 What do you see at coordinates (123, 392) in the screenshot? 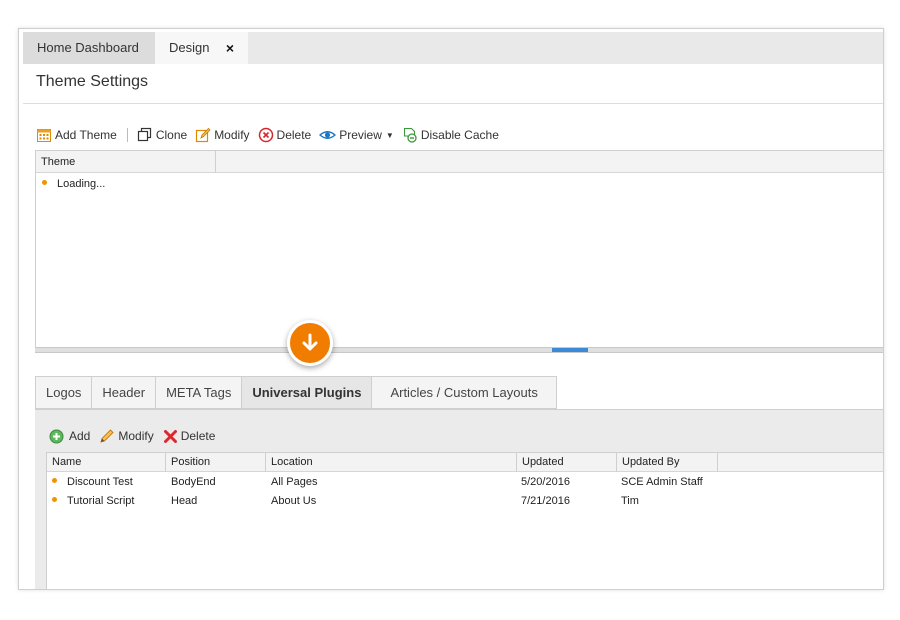
I see `tab-header: Header` at bounding box center [123, 392].